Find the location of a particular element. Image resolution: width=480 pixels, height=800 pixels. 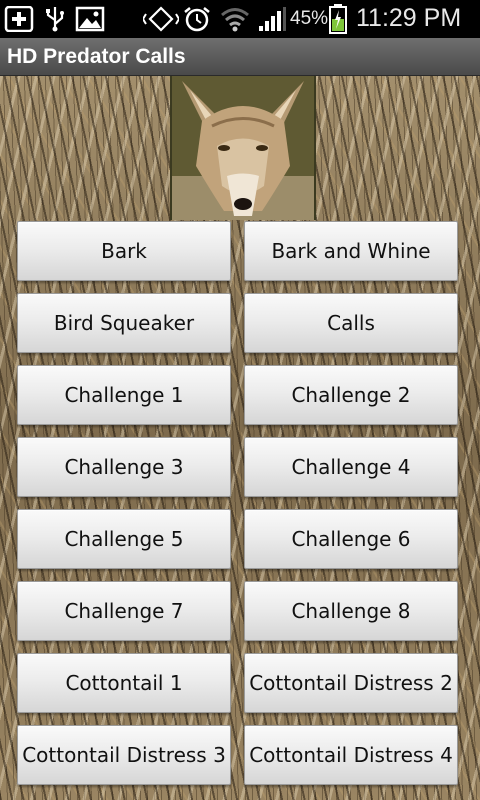

call-button-bark: Bark is located at coordinates (124, 251).